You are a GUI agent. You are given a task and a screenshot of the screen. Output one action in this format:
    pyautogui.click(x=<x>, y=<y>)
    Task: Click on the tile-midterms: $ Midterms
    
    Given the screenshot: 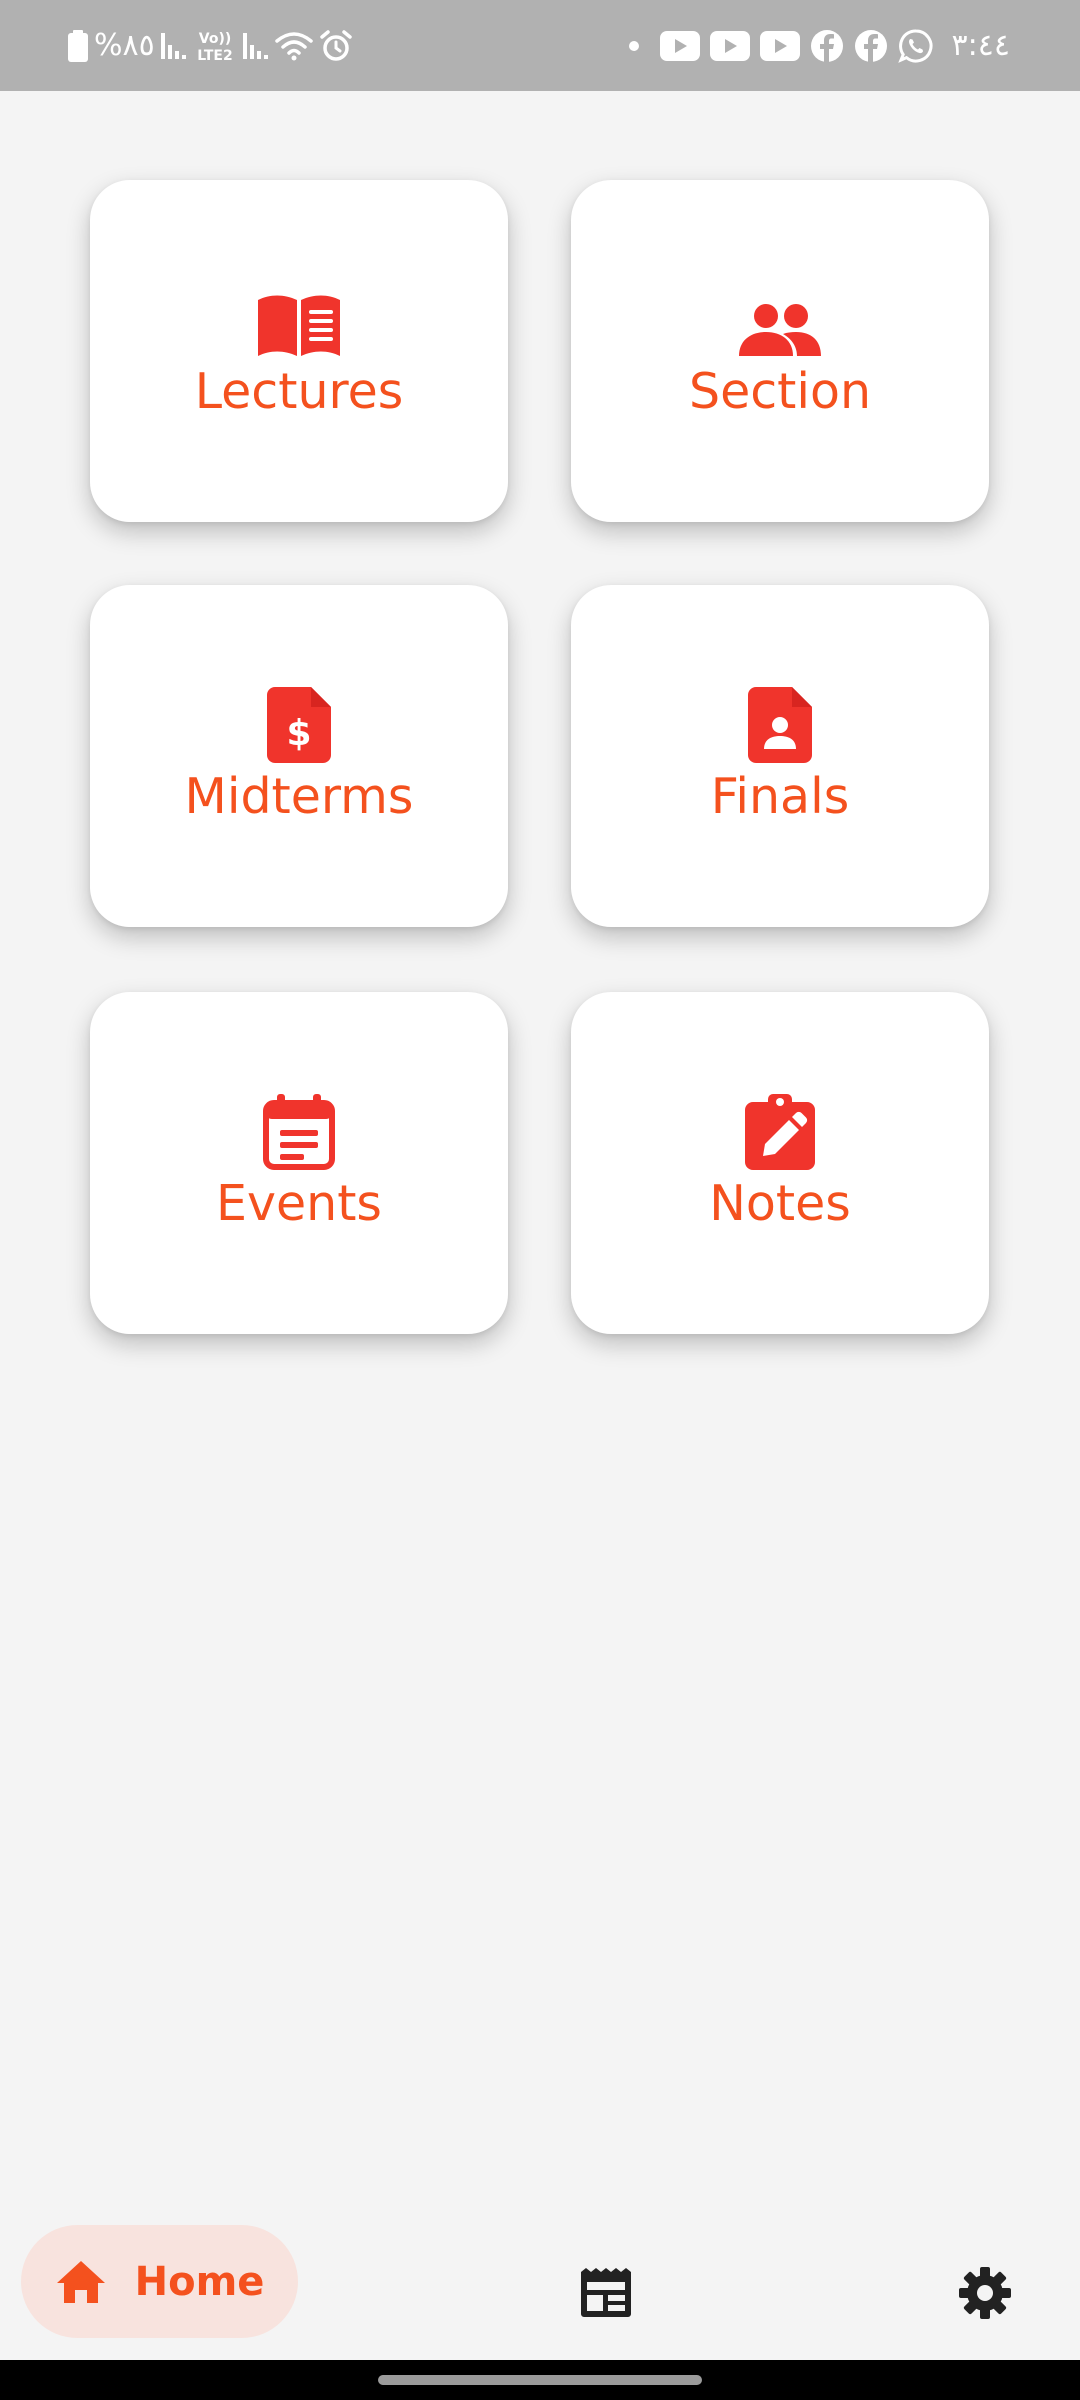 What is the action you would take?
    pyautogui.click(x=299, y=756)
    